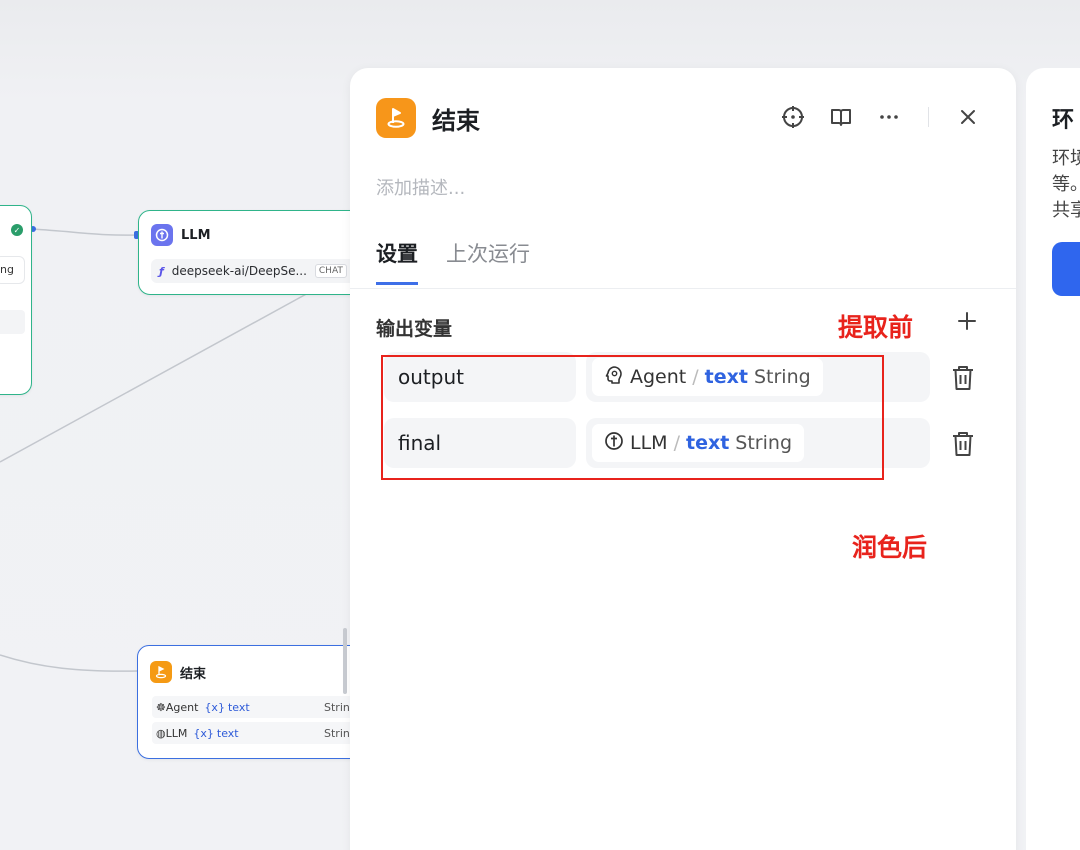 This screenshot has width=1080, height=850. I want to click on panel-header: 结束, so click(428, 118).